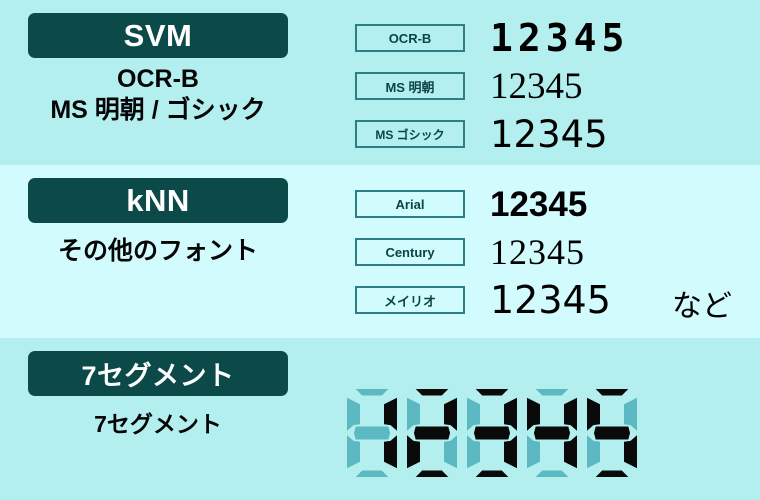 The height and width of the screenshot is (500, 760). Describe the element at coordinates (410, 38) in the screenshot. I see `font-tag-ocrb: OCR-B` at that location.